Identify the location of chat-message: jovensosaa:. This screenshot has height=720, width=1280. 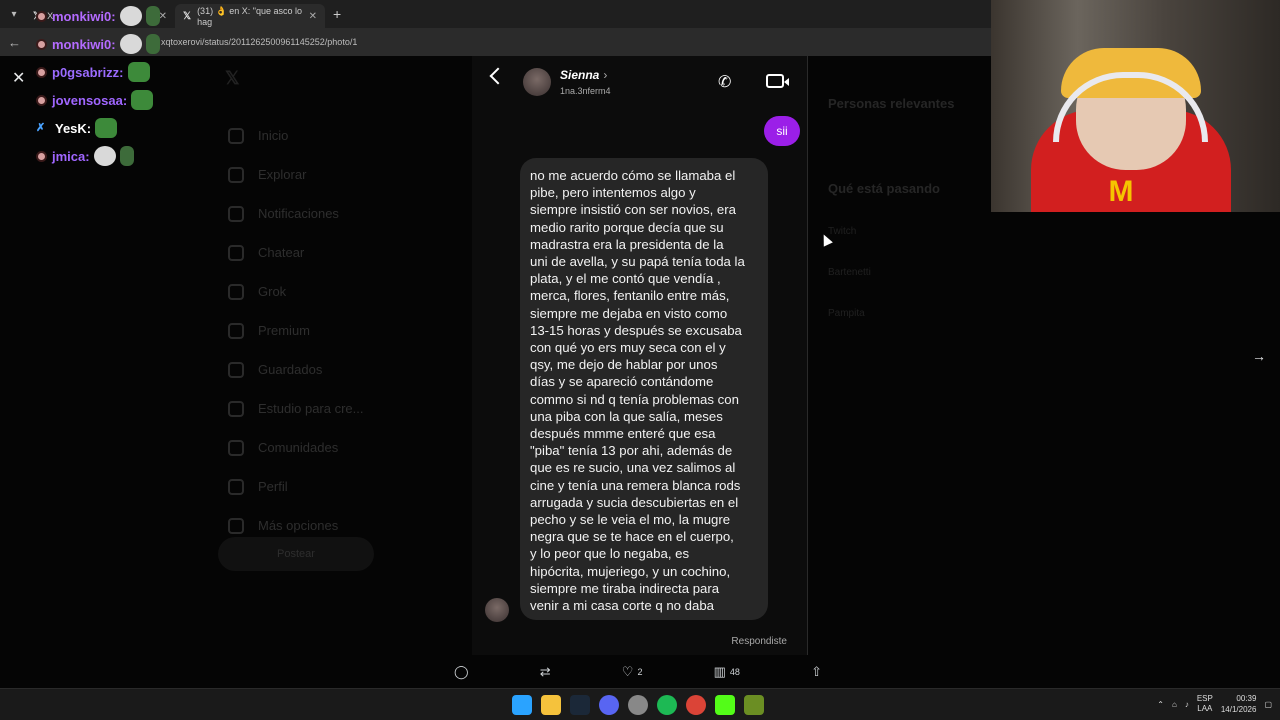
(126, 100).